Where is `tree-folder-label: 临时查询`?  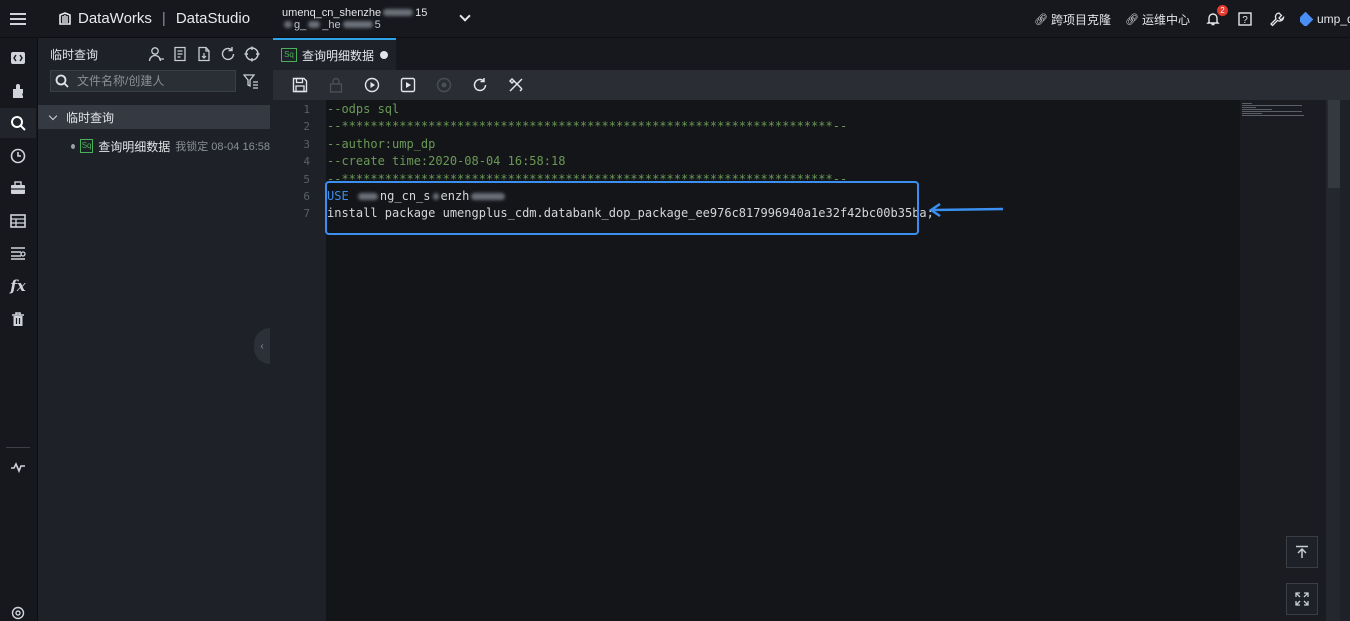
tree-folder-label: 临时查询 is located at coordinates (90, 117).